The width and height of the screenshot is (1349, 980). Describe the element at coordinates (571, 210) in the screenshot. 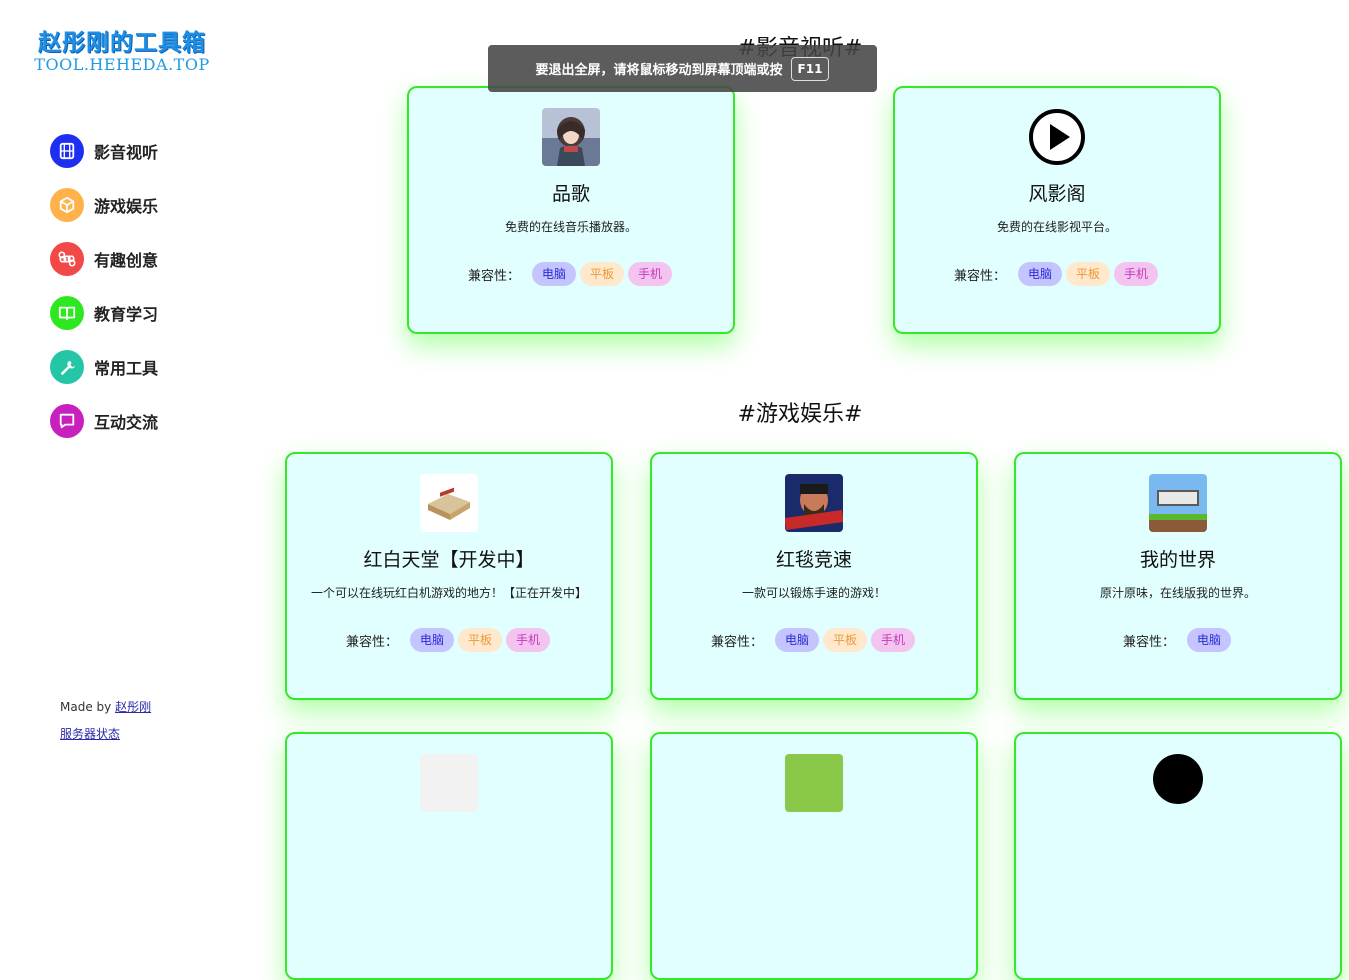

I see `card-pinge: 品歌 免费的在线音乐播放器。 兼容性： 电脑 平板 手机` at that location.